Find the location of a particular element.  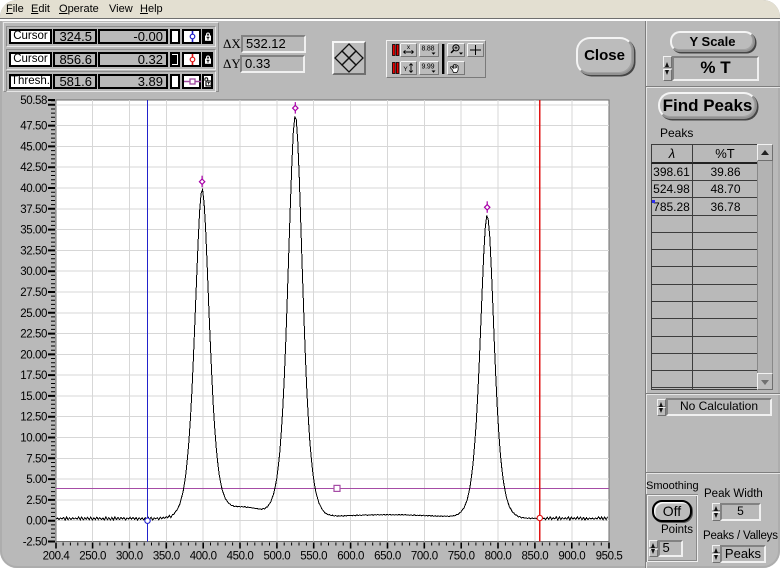

svg-text: 22.50 is located at coordinates (33, 335).